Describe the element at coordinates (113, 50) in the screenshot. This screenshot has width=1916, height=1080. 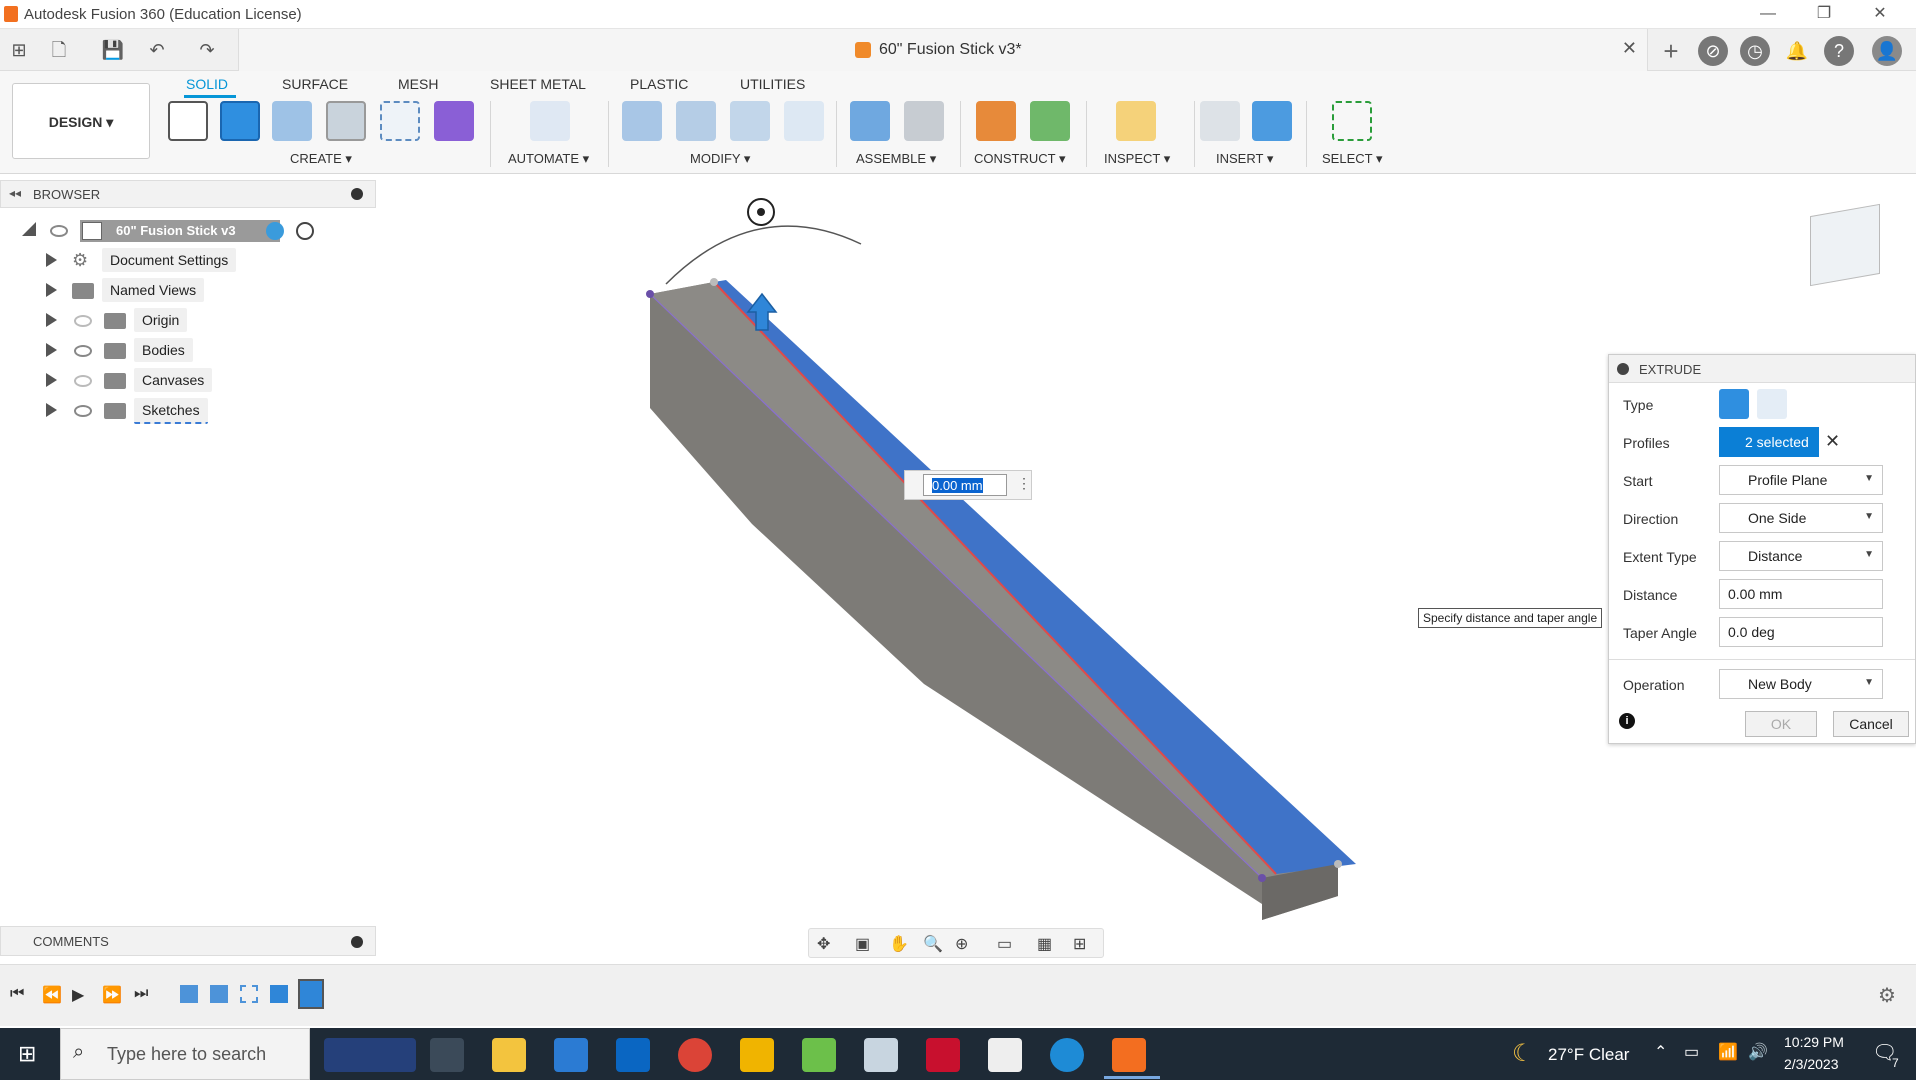
I see `save-icon: 💾` at that location.